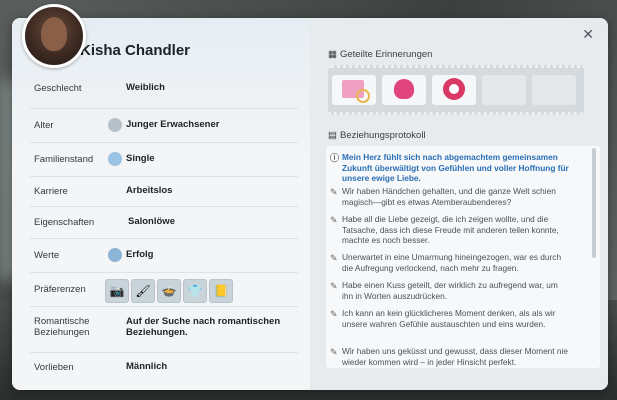 This screenshot has height=400, width=617. Describe the element at coordinates (115, 255) in the screenshot. I see `success-icon` at that location.